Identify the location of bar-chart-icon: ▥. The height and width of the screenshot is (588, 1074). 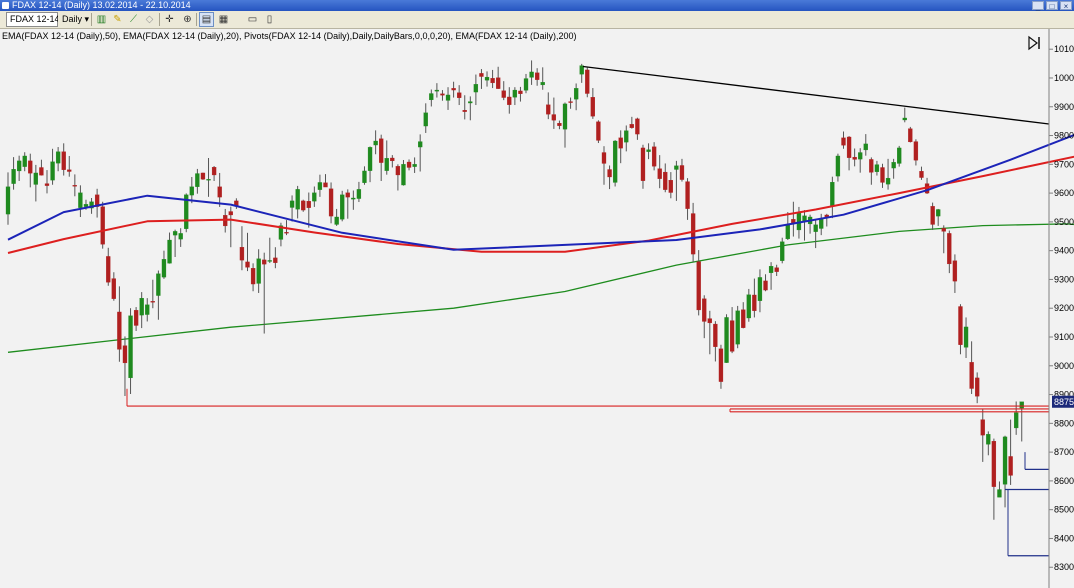
(101, 19).